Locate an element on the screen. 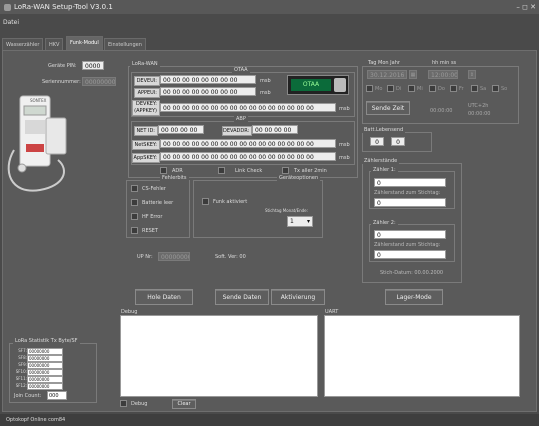  netid-input: 00 00 00 00 is located at coordinates (181, 129).